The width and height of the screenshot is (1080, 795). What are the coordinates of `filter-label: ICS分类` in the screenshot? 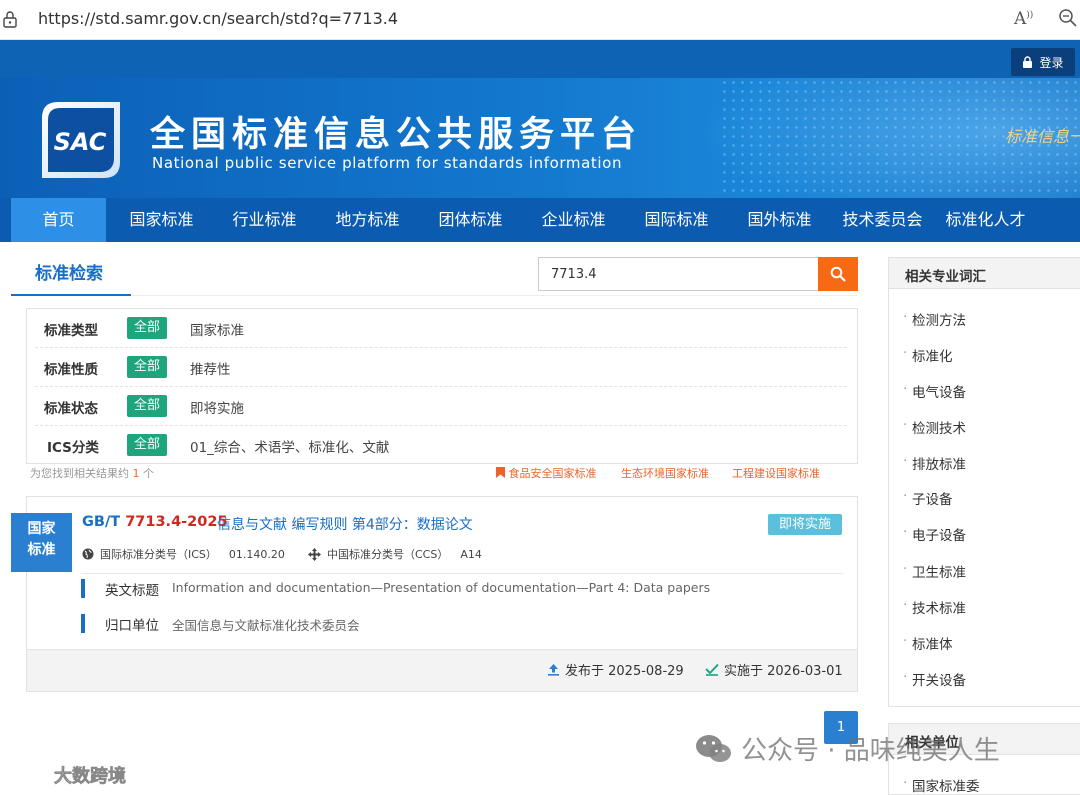 It's located at (73, 448).